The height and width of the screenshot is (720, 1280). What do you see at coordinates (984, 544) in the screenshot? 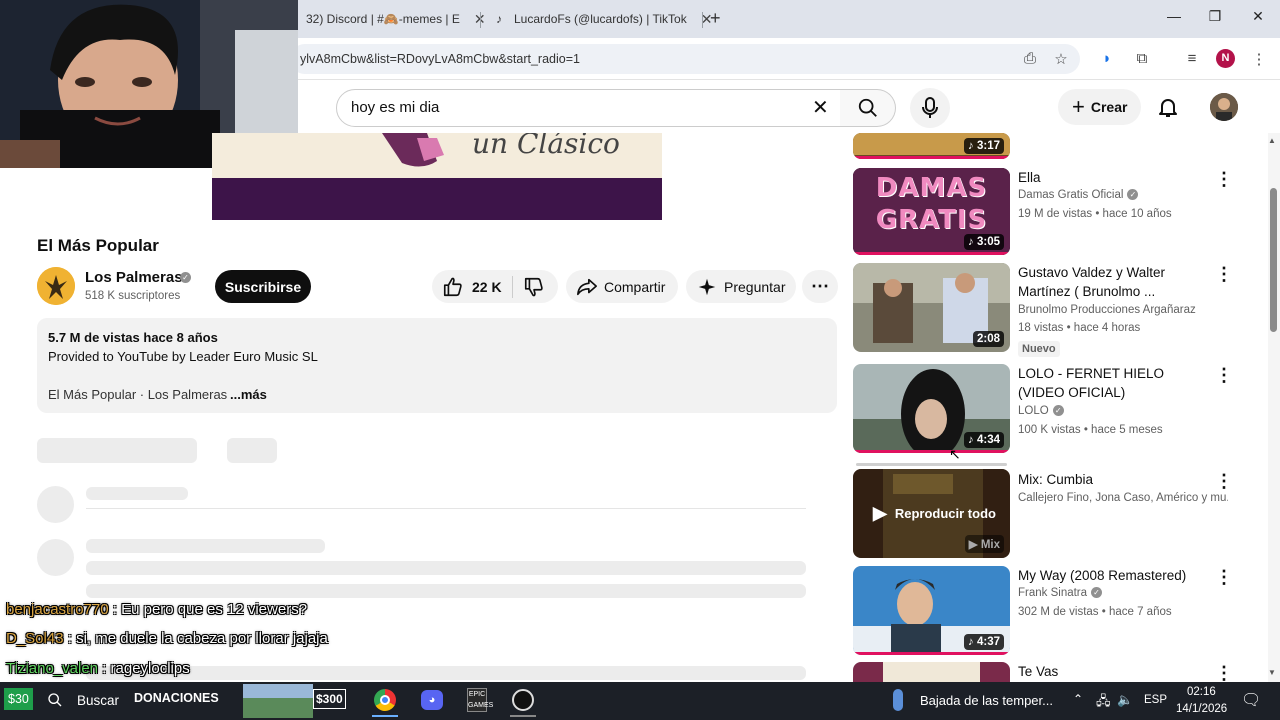
I see `mix-badge: ▶ Mix` at bounding box center [984, 544].